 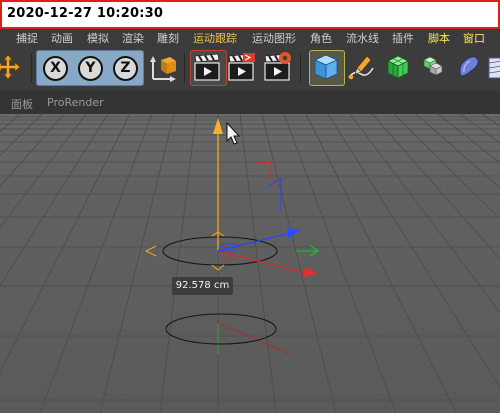 I want to click on cube-icon, so click(x=326, y=67).